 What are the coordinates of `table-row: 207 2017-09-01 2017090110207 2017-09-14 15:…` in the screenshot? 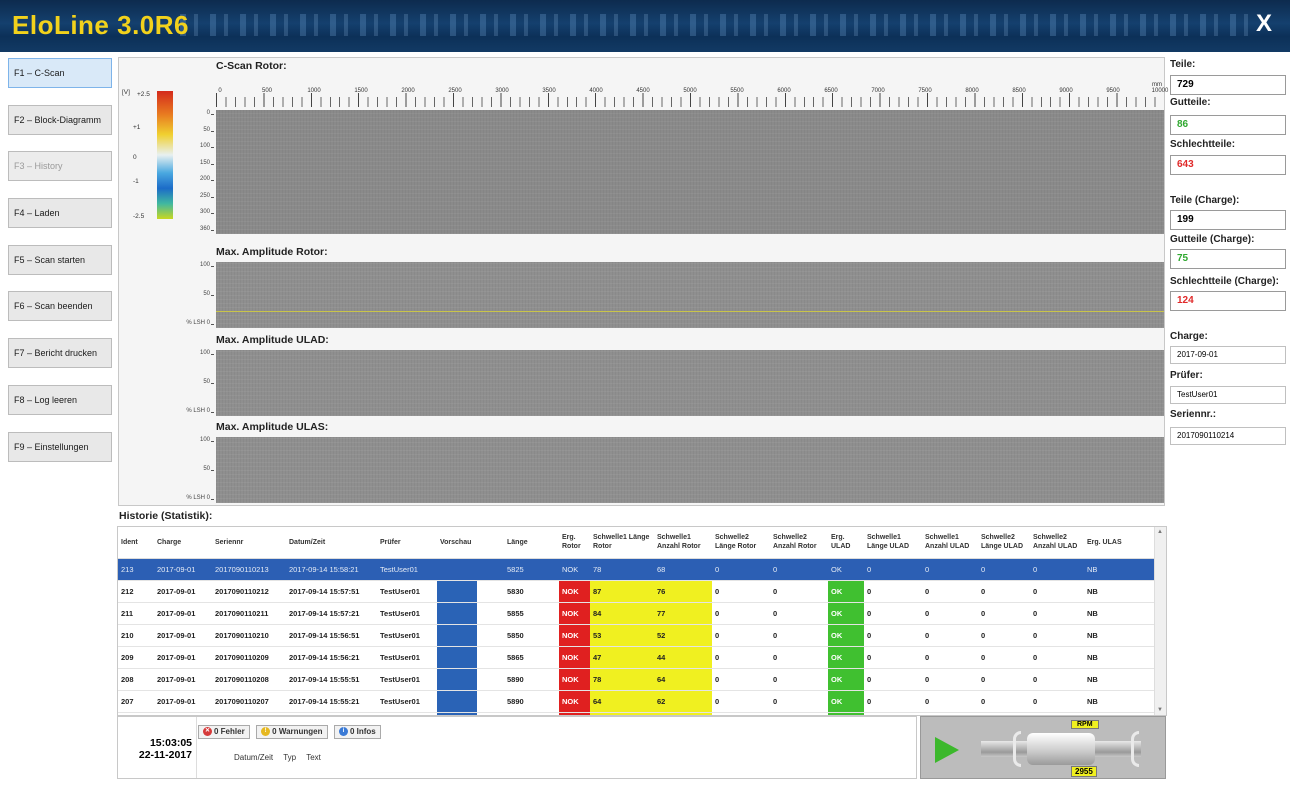 It's located at (636, 701).